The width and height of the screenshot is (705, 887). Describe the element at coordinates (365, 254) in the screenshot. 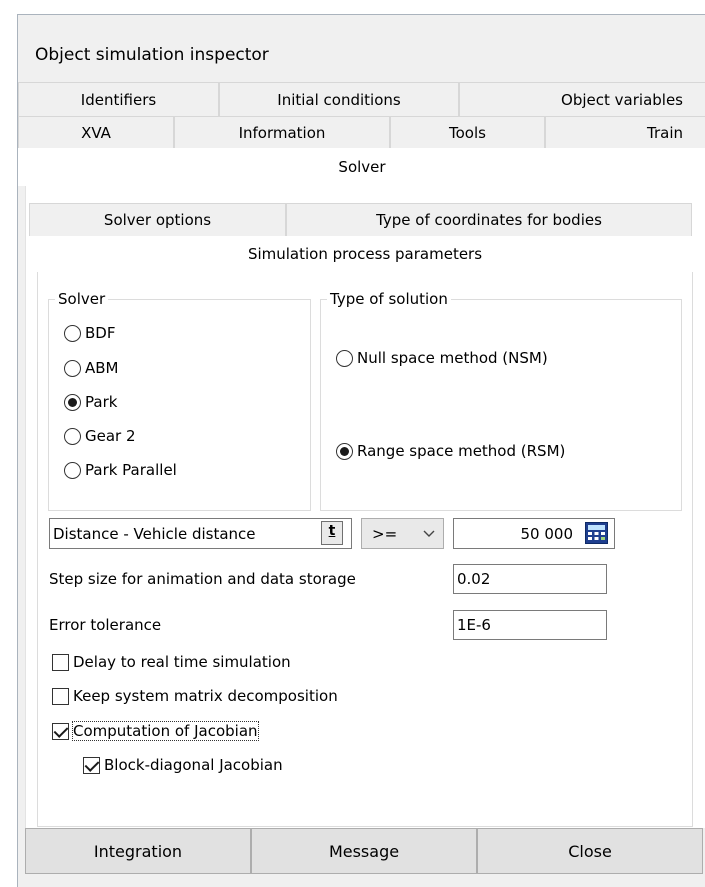

I see `subtab-simulation-process-parameters: Simulation process parameters` at that location.